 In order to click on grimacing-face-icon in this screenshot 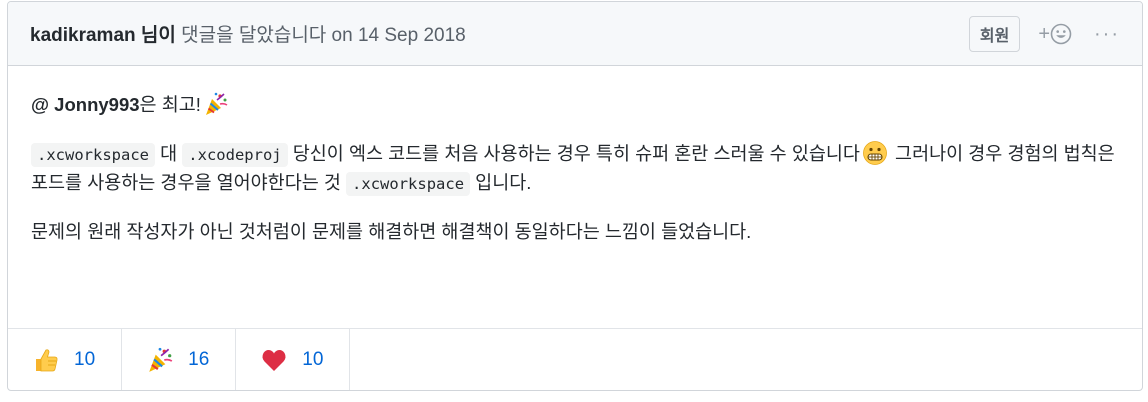, I will do `click(875, 152)`.